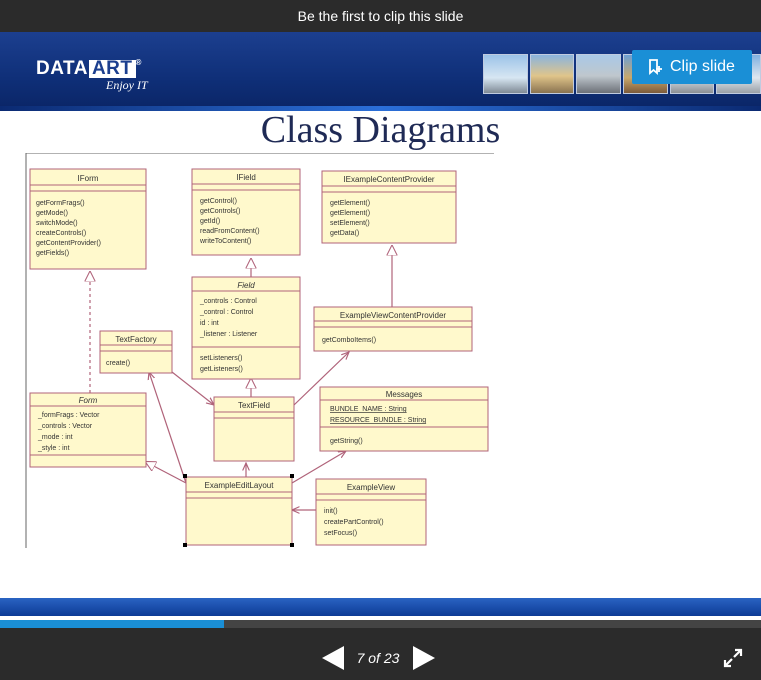 The width and height of the screenshot is (761, 680). I want to click on method: setListeners(), so click(221, 358).